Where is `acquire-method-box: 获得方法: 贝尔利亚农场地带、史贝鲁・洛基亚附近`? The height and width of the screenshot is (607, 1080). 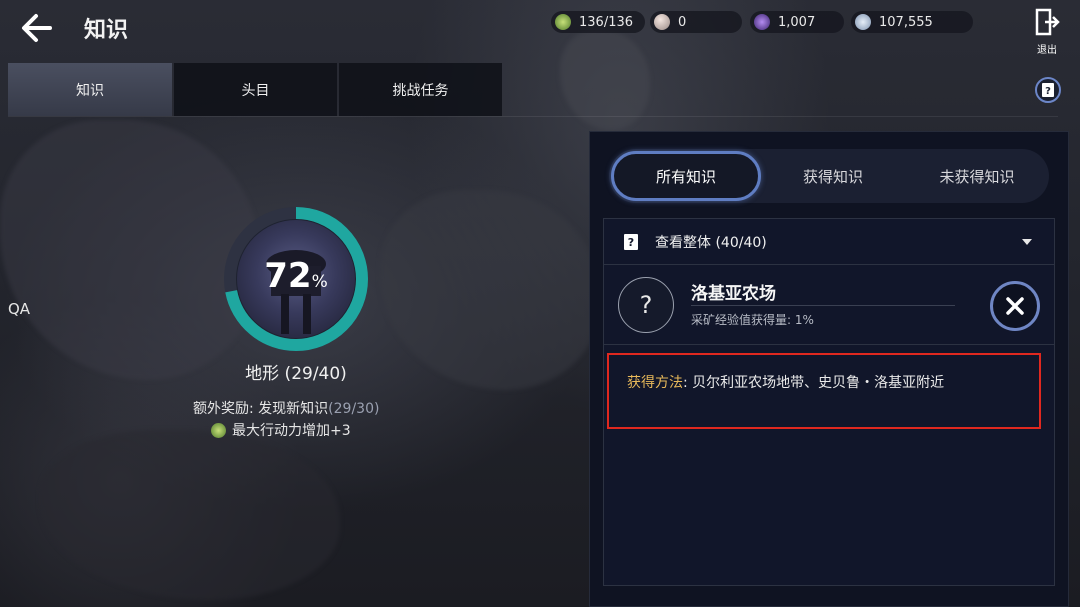
acquire-method-box: 获得方法: 贝尔利亚农场地带、史贝鲁・洛基亚附近 is located at coordinates (824, 391).